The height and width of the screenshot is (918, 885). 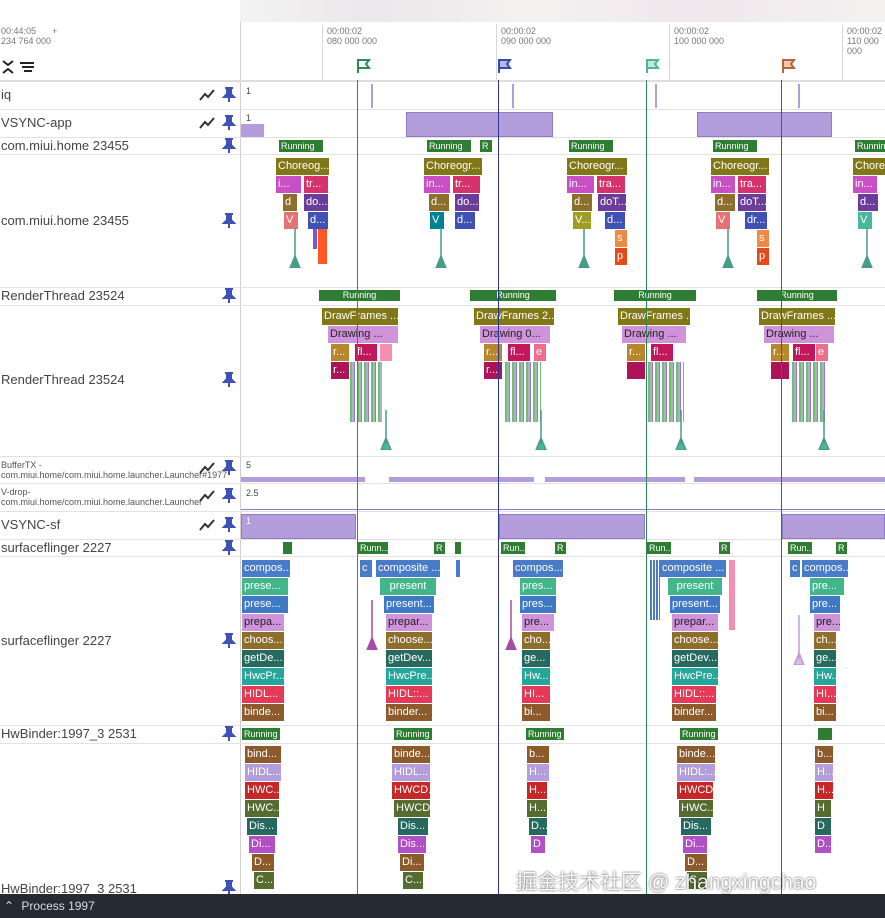 What do you see at coordinates (763, 238) in the screenshot?
I see `slice: s` at bounding box center [763, 238].